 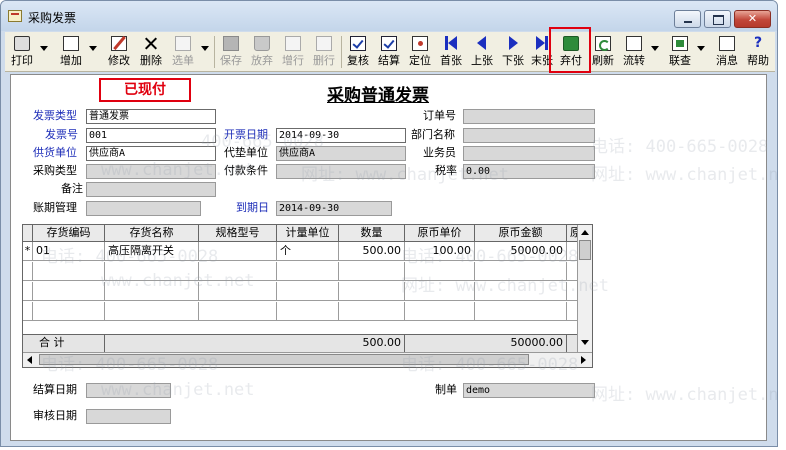 What do you see at coordinates (128, 416) in the screenshot?
I see `audit-date-field` at bounding box center [128, 416].